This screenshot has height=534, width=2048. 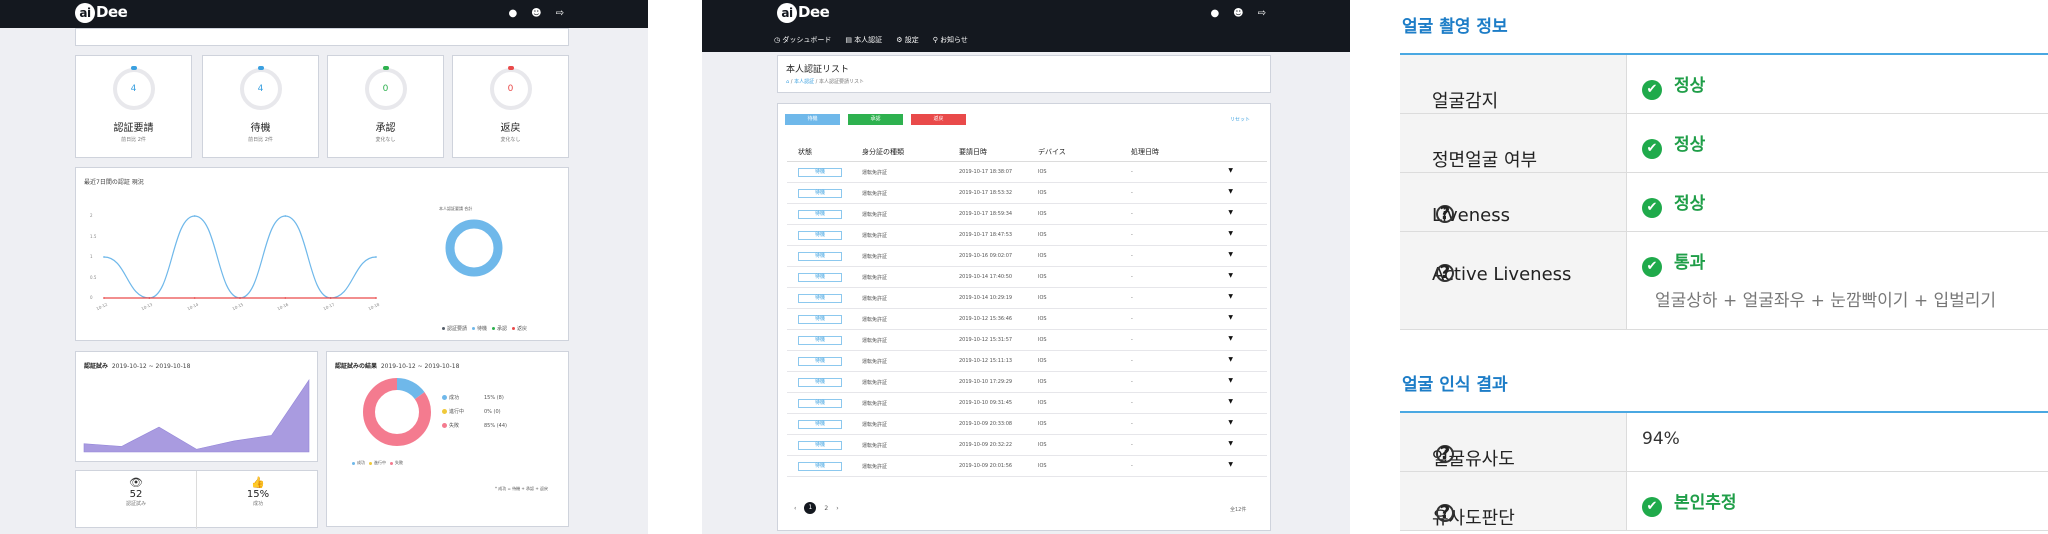 What do you see at coordinates (973, 152) in the screenshot?
I see `column-header: 要請日時` at bounding box center [973, 152].